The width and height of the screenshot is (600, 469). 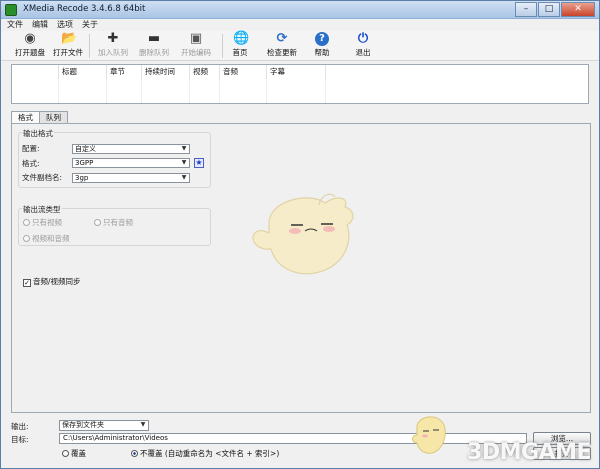 I want to click on encode-icon: ▣, so click(x=196, y=38).